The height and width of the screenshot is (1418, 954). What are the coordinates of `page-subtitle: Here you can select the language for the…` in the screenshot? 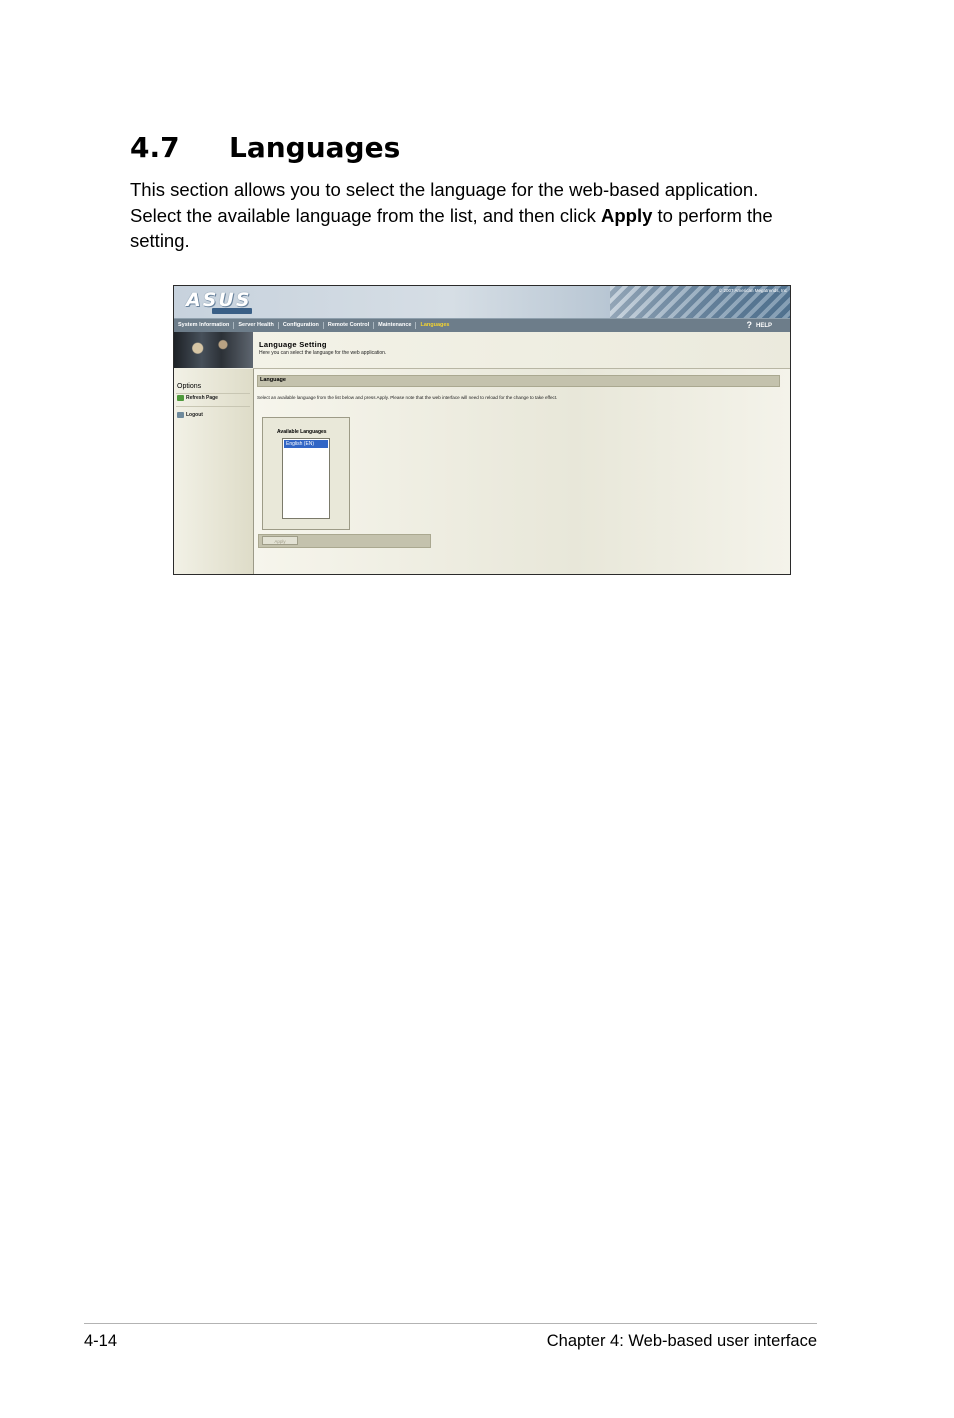 It's located at (323, 353).